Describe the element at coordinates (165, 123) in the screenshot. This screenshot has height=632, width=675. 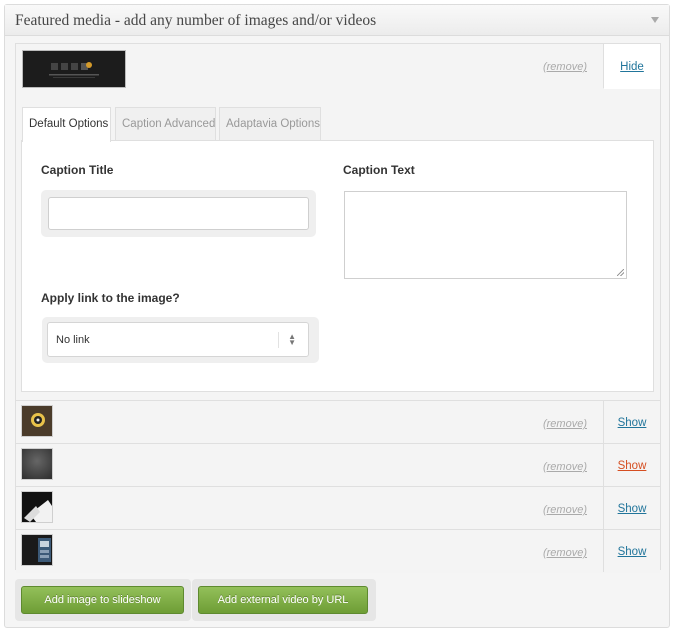
I see `tab-caption-advanced: Caption Advanced` at that location.